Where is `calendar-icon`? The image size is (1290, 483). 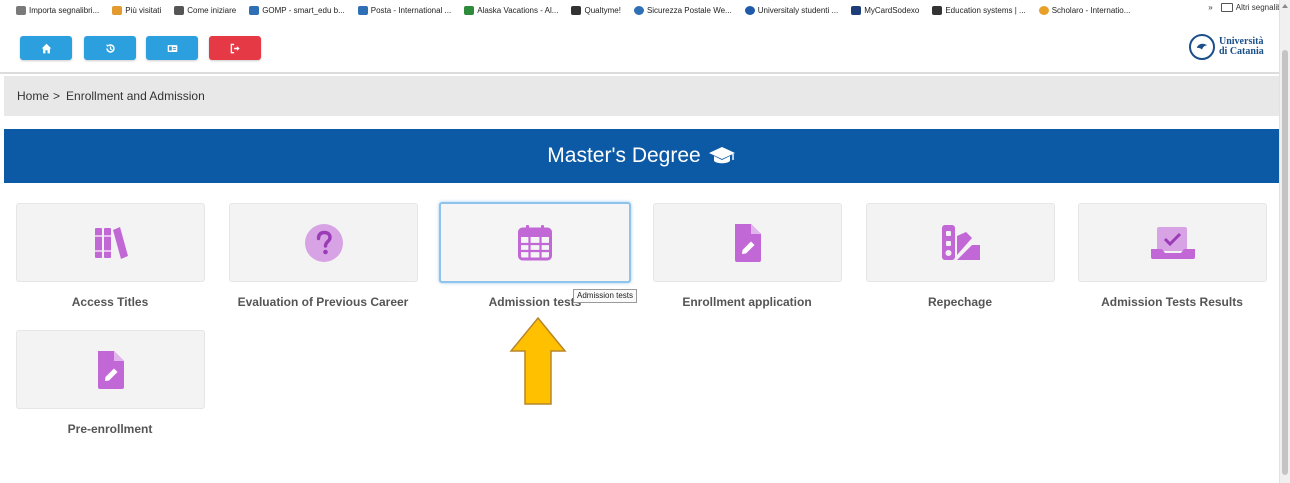
calendar-icon is located at coordinates (535, 242).